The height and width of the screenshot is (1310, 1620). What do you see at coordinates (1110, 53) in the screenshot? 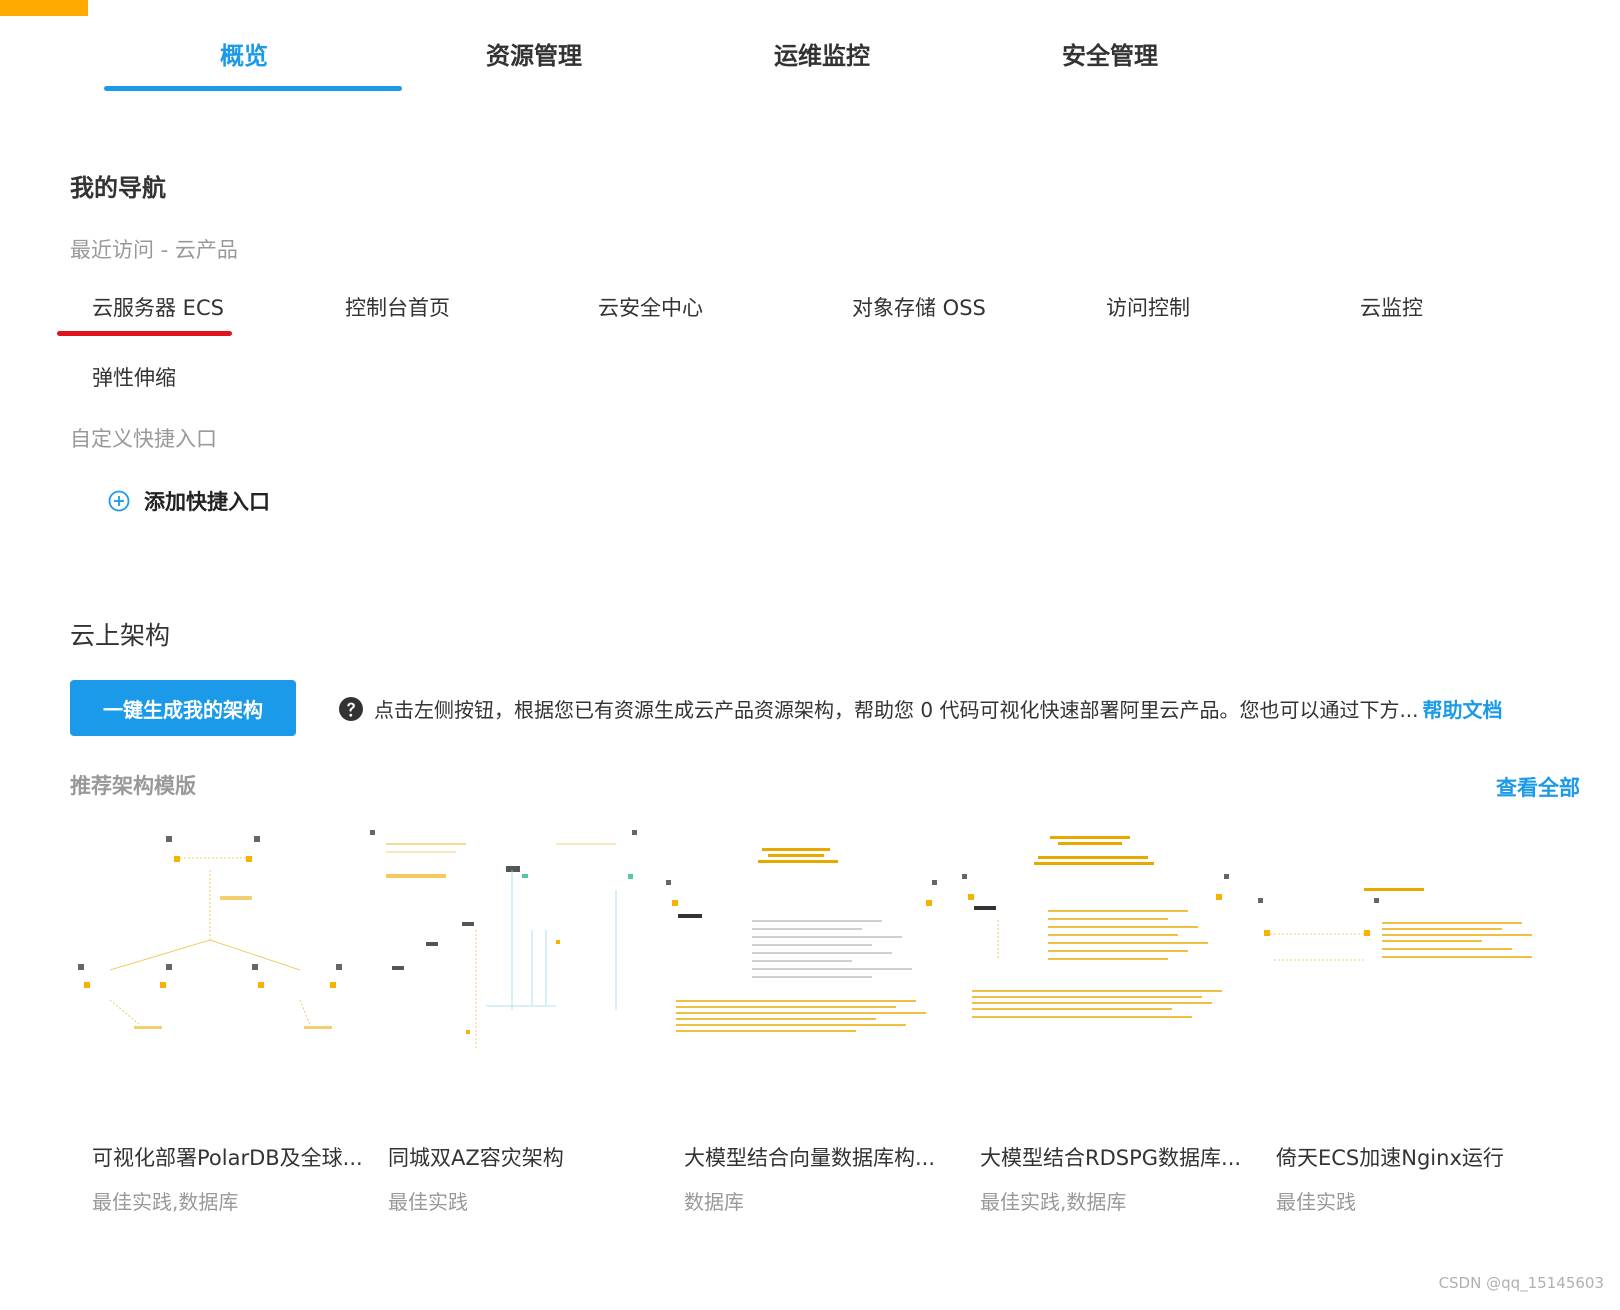
I see `tab-security-management: 安全管理` at bounding box center [1110, 53].